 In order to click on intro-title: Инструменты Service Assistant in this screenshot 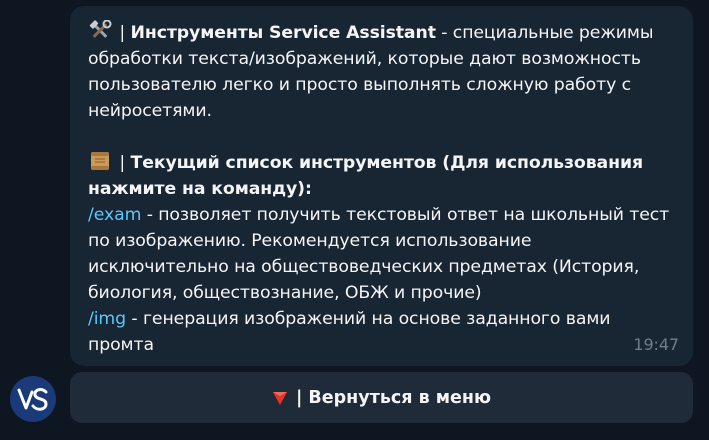, I will do `click(283, 33)`.